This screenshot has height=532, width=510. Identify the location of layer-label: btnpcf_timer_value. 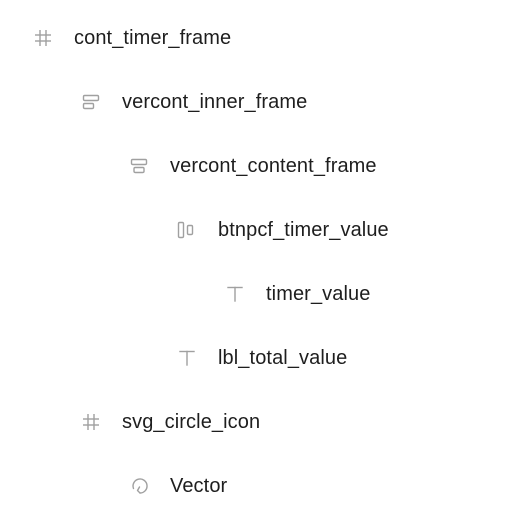
(303, 229).